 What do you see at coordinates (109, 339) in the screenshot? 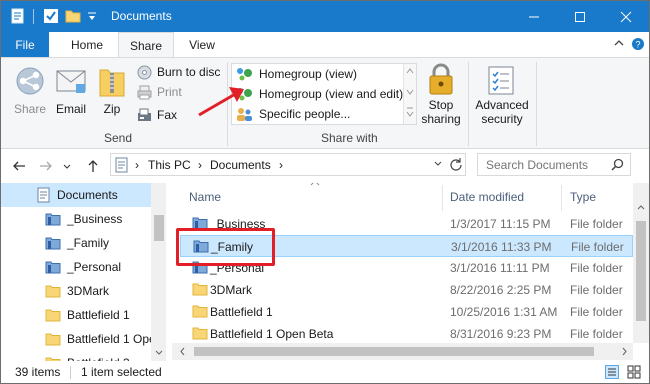
I see `nav-item-label: Battlefield 1 Open Beta` at bounding box center [109, 339].